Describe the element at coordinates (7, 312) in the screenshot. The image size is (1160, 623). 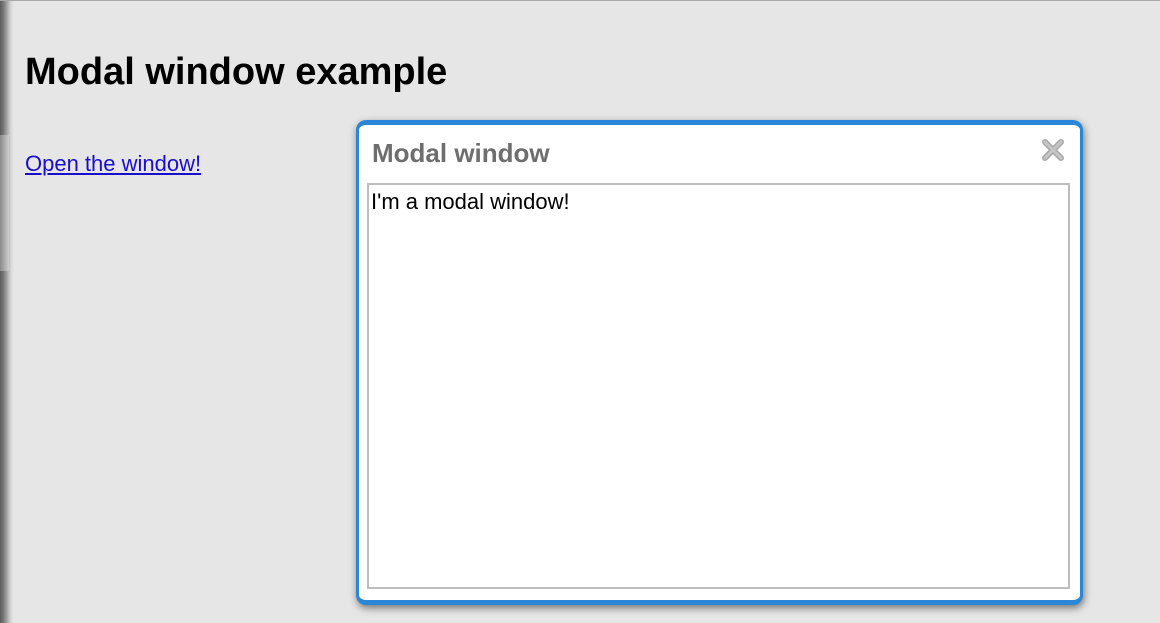
I see `left-edge-shadow` at that location.